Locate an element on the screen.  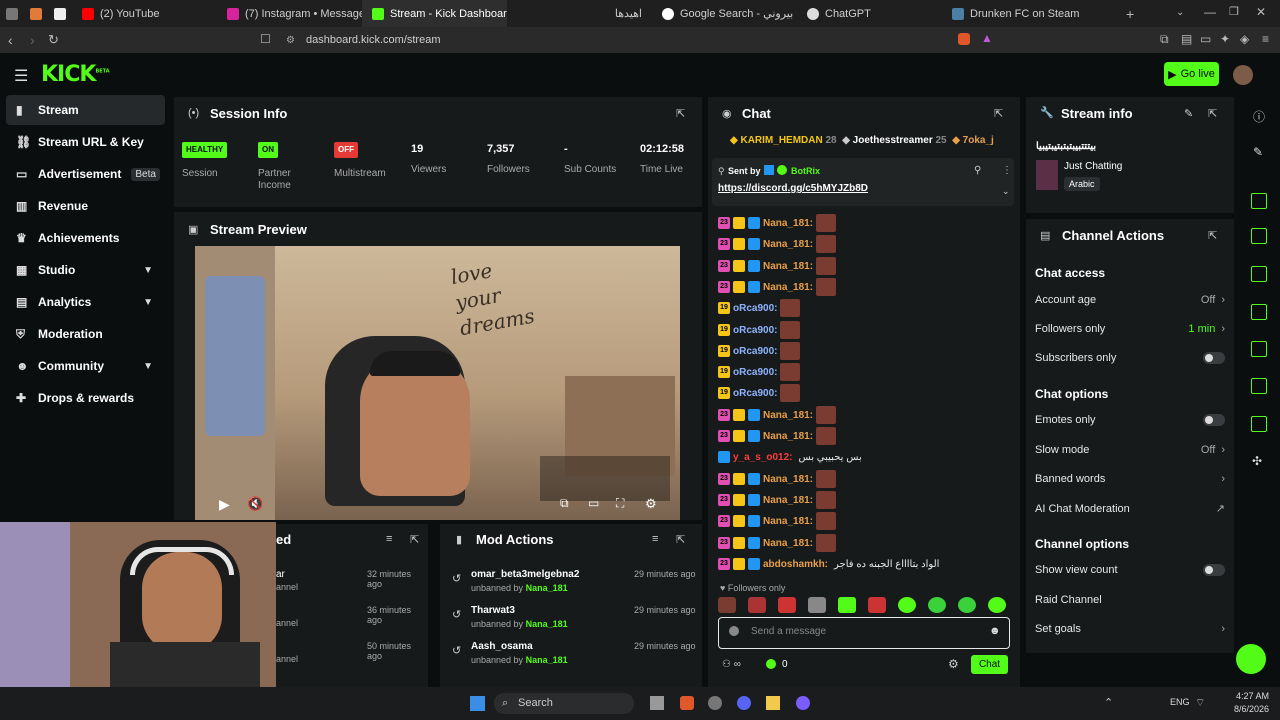
new-tab-icon: + is located at coordinates (1130, 14).